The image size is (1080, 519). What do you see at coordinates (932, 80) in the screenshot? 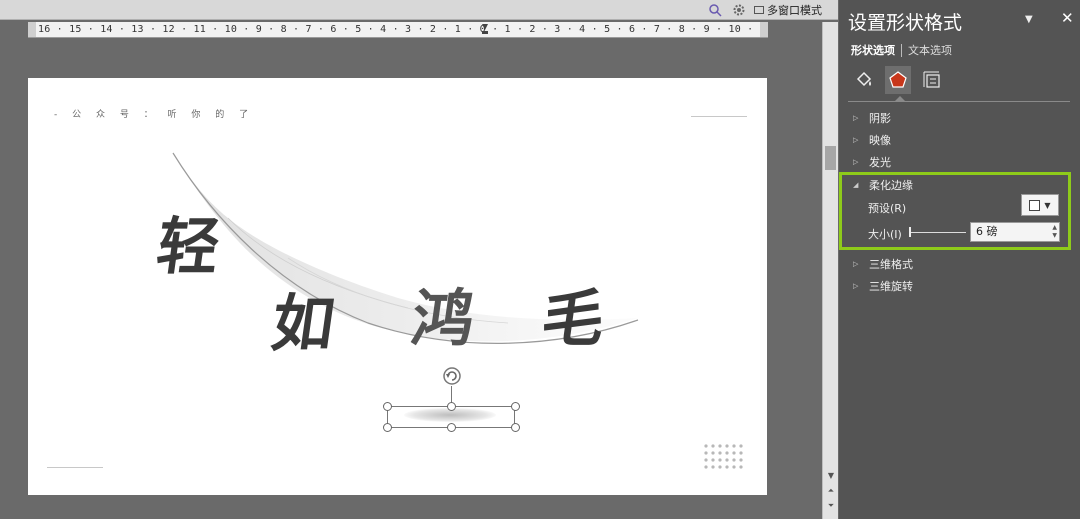
I see `size-layout-icon` at bounding box center [932, 80].